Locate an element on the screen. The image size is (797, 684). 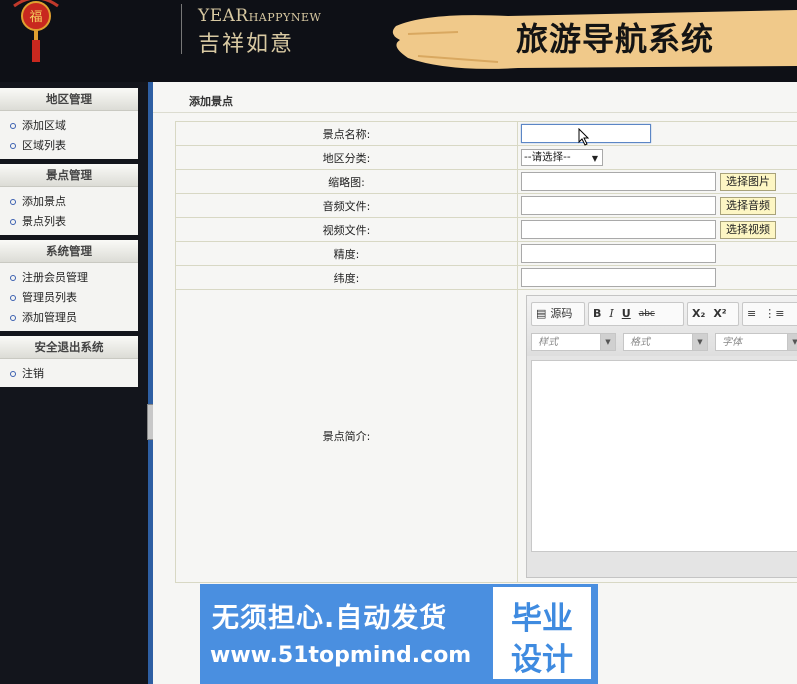
script-group: X₂ X² is located at coordinates (713, 314).